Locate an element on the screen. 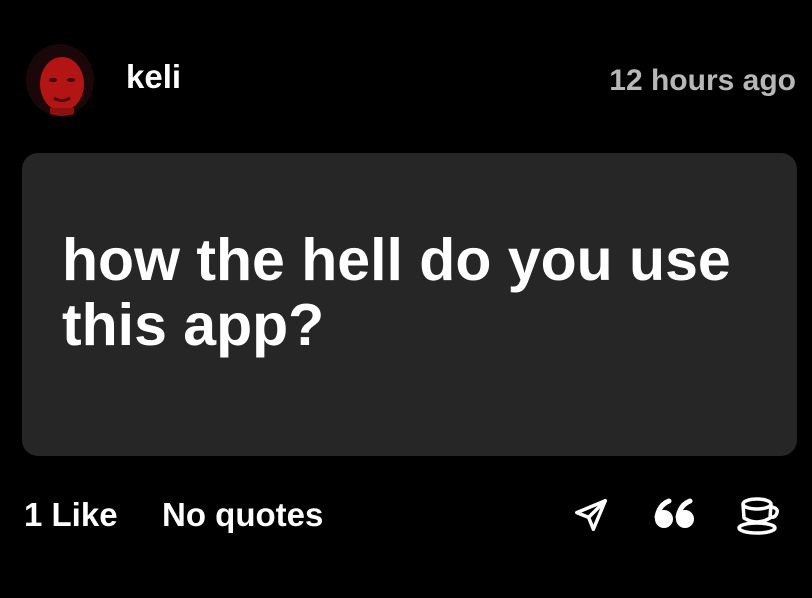  send-button is located at coordinates (591, 515).